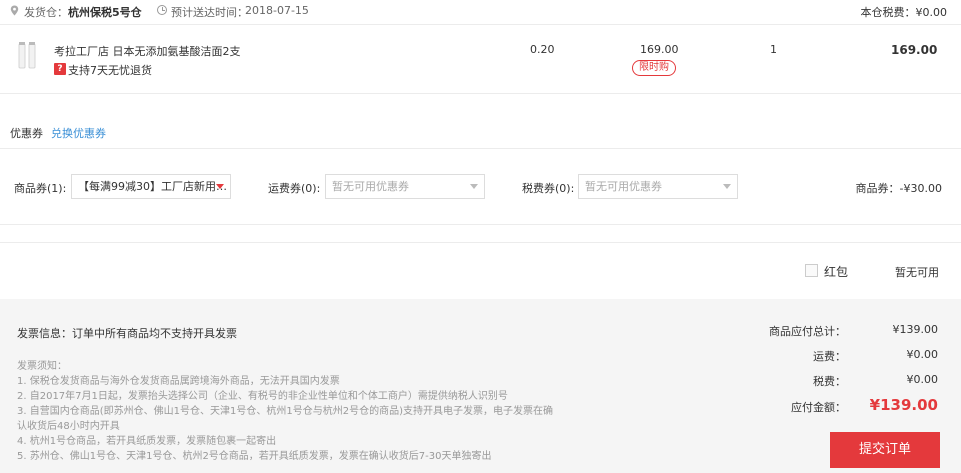 The image size is (961, 473). Describe the element at coordinates (922, 379) in the screenshot. I see `summary-tax-value: ¥0.00` at that location.